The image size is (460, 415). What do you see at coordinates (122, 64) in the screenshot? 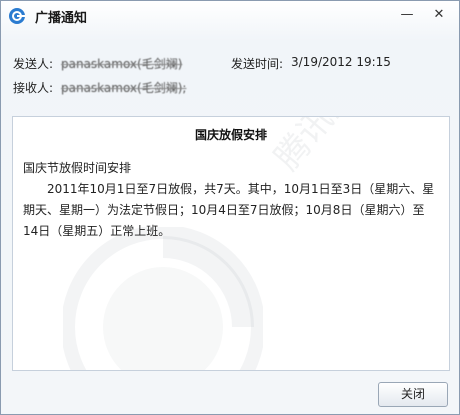
I see `sender-value: panaskamox(毛剑斓)` at bounding box center [122, 64].